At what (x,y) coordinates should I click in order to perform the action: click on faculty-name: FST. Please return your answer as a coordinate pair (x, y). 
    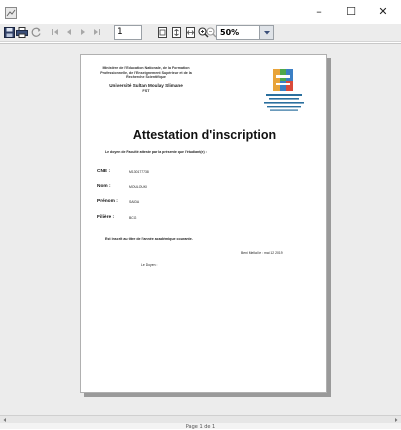
    Looking at the image, I should click on (146, 91).